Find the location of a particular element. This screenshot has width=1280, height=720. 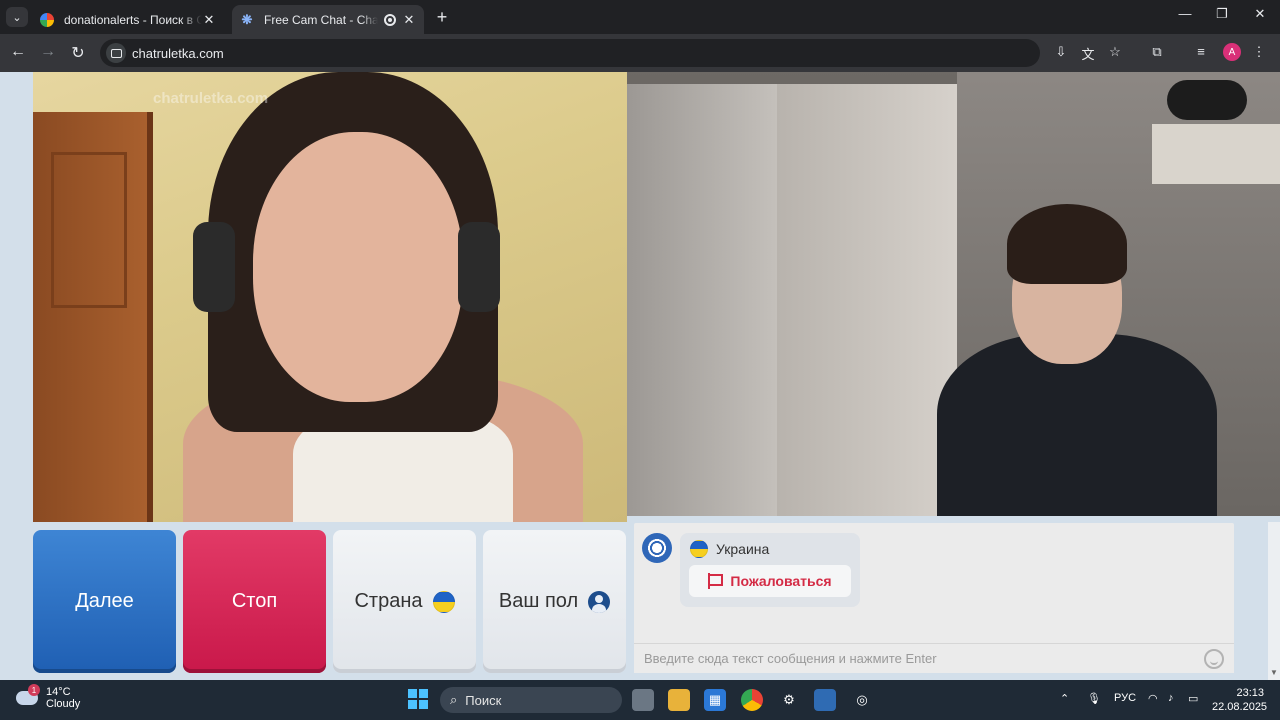

country-button-label: Страна is located at coordinates (388, 601).